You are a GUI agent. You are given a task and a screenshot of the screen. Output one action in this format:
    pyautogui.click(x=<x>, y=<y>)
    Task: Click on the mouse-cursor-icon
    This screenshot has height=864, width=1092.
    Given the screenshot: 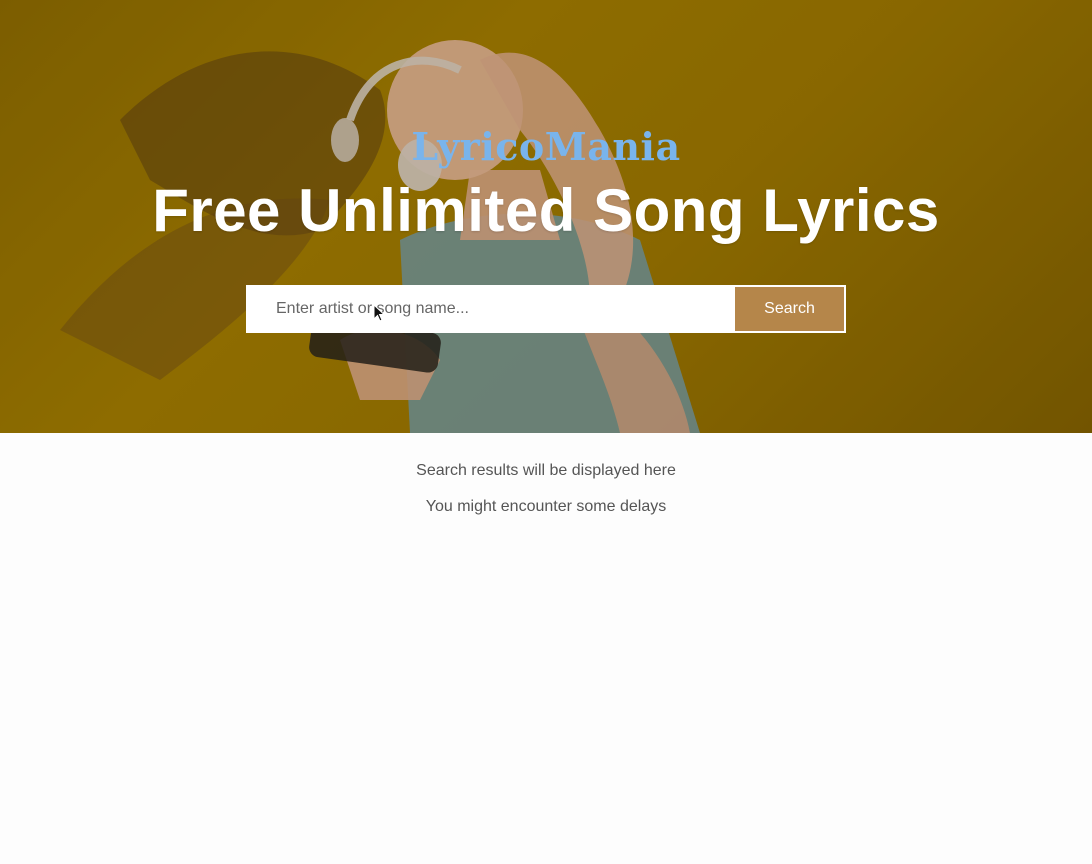 What is the action you would take?
    pyautogui.click(x=379, y=313)
    